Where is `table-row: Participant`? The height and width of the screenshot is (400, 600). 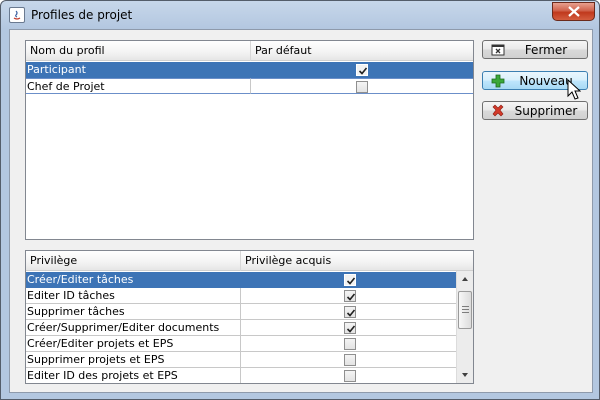 table-row: Participant is located at coordinates (249, 70).